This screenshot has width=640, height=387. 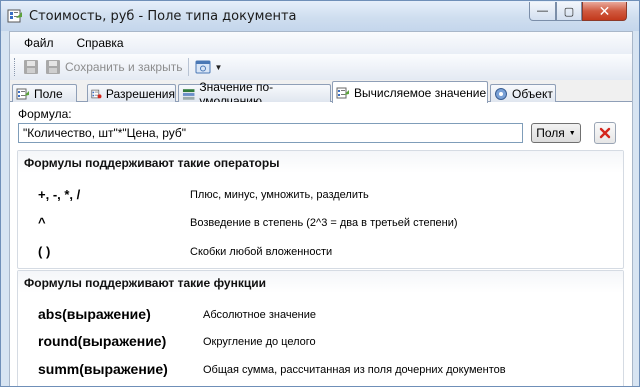 What do you see at coordinates (270, 133) in the screenshot?
I see `formula-input` at bounding box center [270, 133].